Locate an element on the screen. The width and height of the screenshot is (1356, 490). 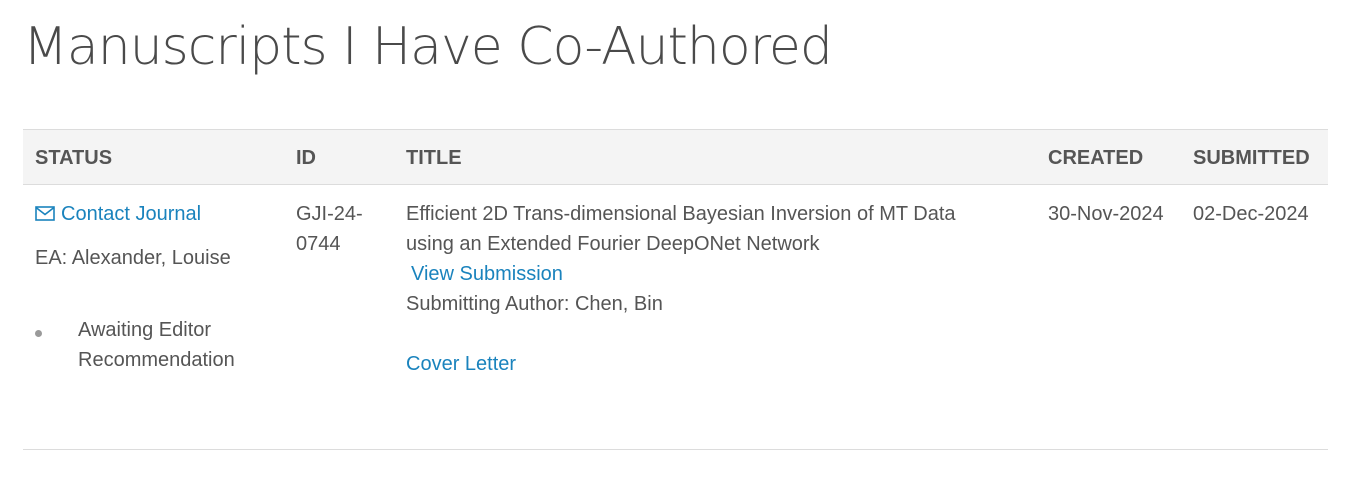
status-line-2: Recommendation is located at coordinates (156, 360).